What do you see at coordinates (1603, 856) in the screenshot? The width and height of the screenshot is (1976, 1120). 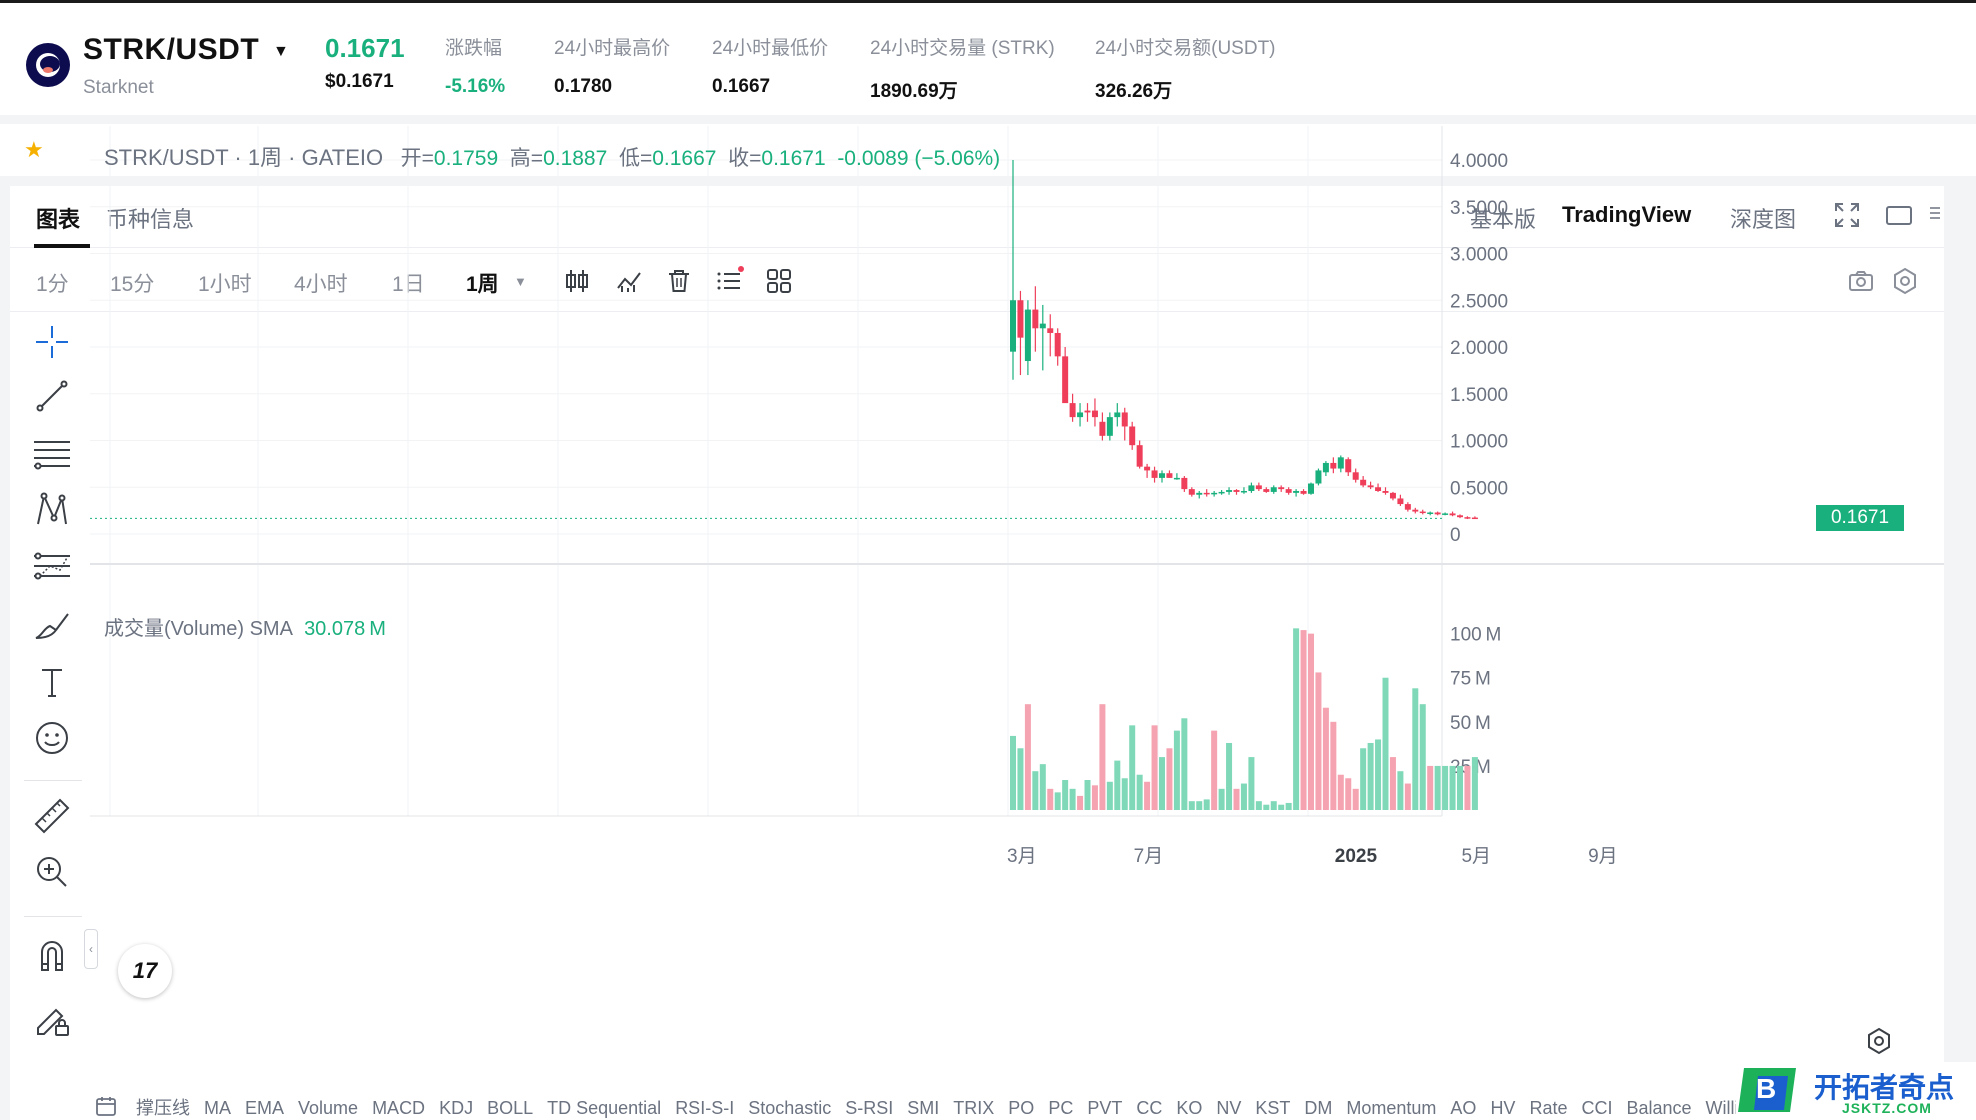 I see `time-tick-label: 9月` at bounding box center [1603, 856].